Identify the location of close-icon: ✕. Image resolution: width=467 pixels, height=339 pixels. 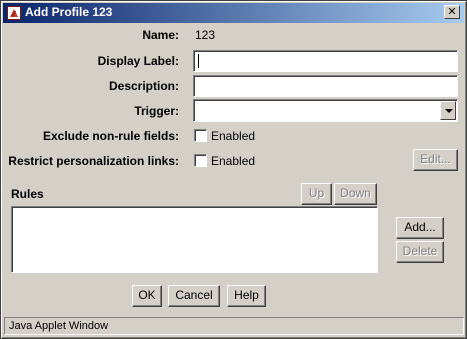
(452, 11).